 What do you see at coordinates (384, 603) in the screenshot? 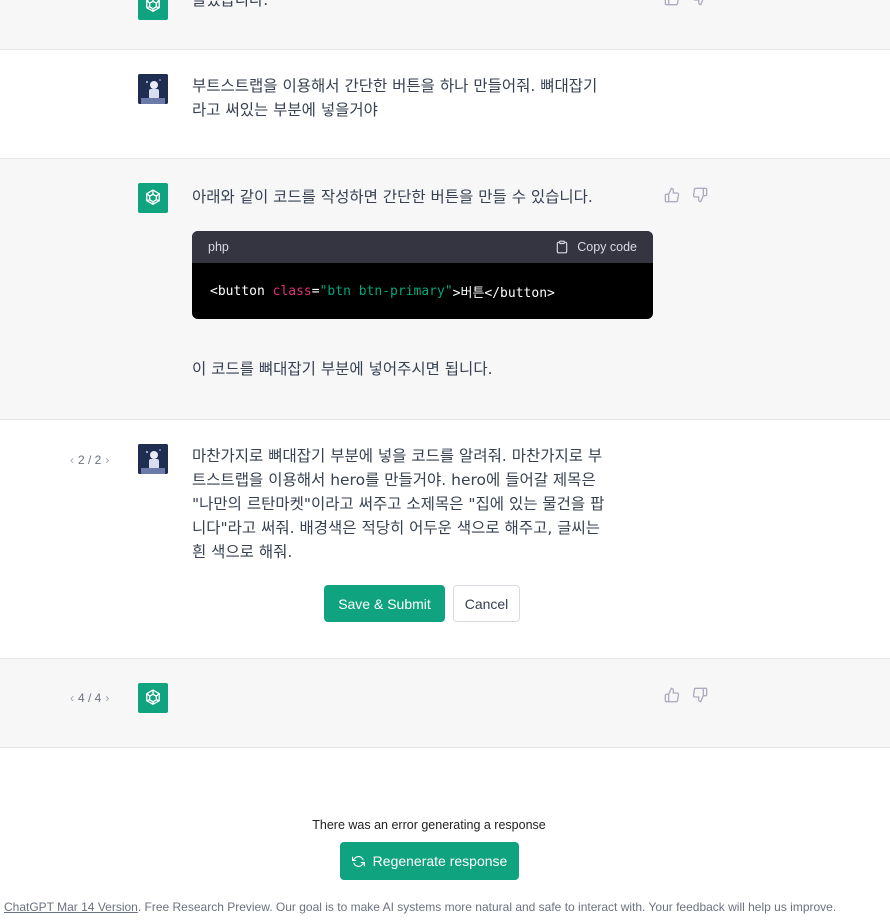
I see `save-submit-button: Save & Submit` at bounding box center [384, 603].